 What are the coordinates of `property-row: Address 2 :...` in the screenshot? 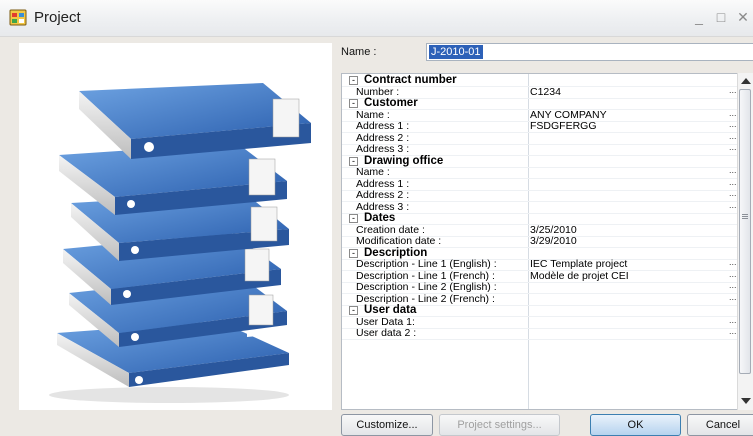 It's located at (539, 195).